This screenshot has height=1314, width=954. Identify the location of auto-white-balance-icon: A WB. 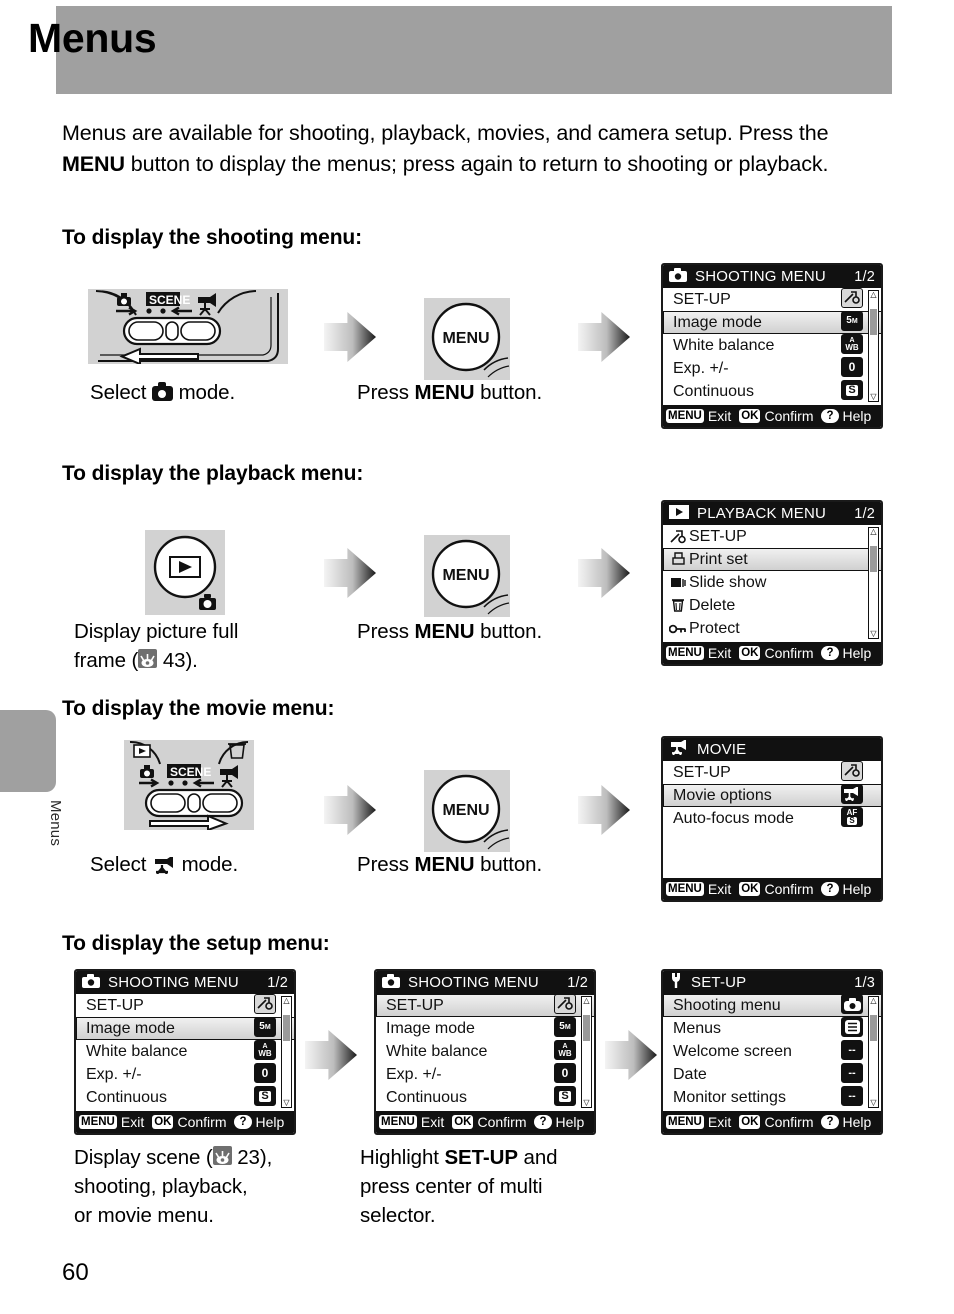
(852, 344).